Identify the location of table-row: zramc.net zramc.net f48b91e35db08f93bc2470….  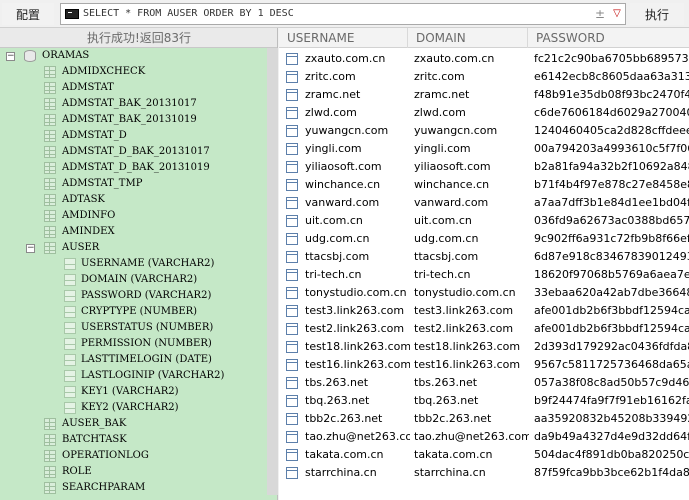
(484, 95).